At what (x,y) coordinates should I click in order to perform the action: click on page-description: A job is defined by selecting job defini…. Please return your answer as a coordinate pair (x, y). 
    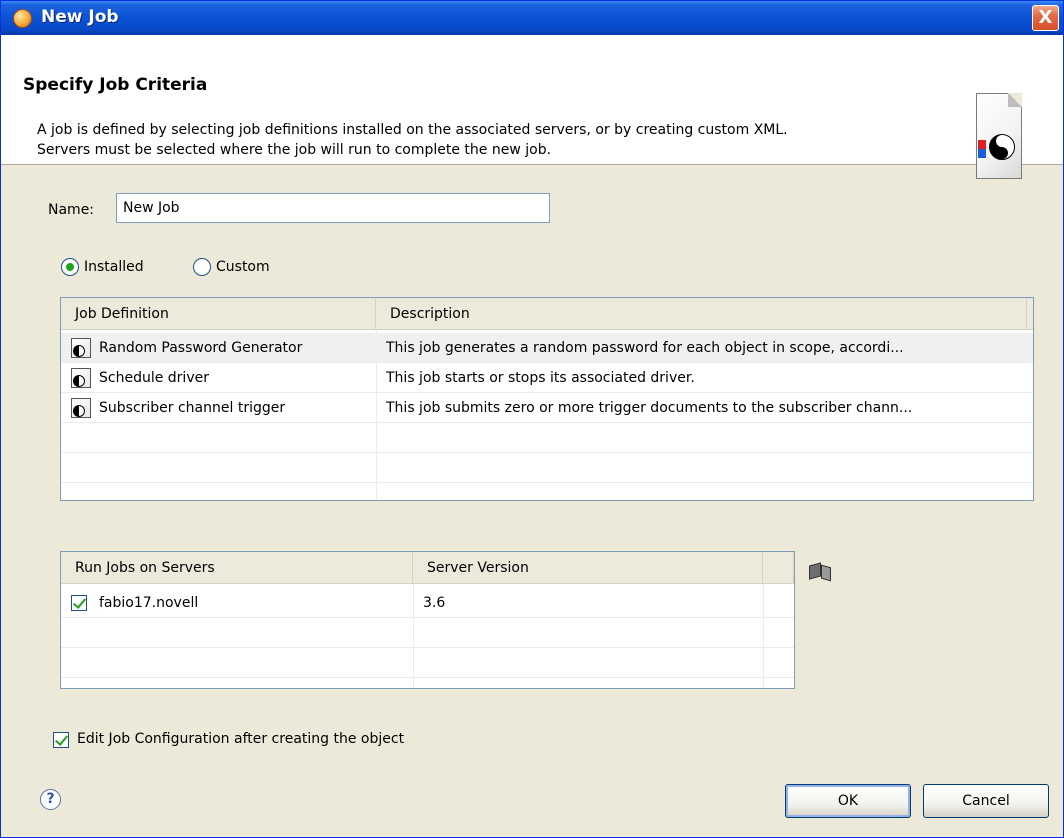
    Looking at the image, I should click on (497, 140).